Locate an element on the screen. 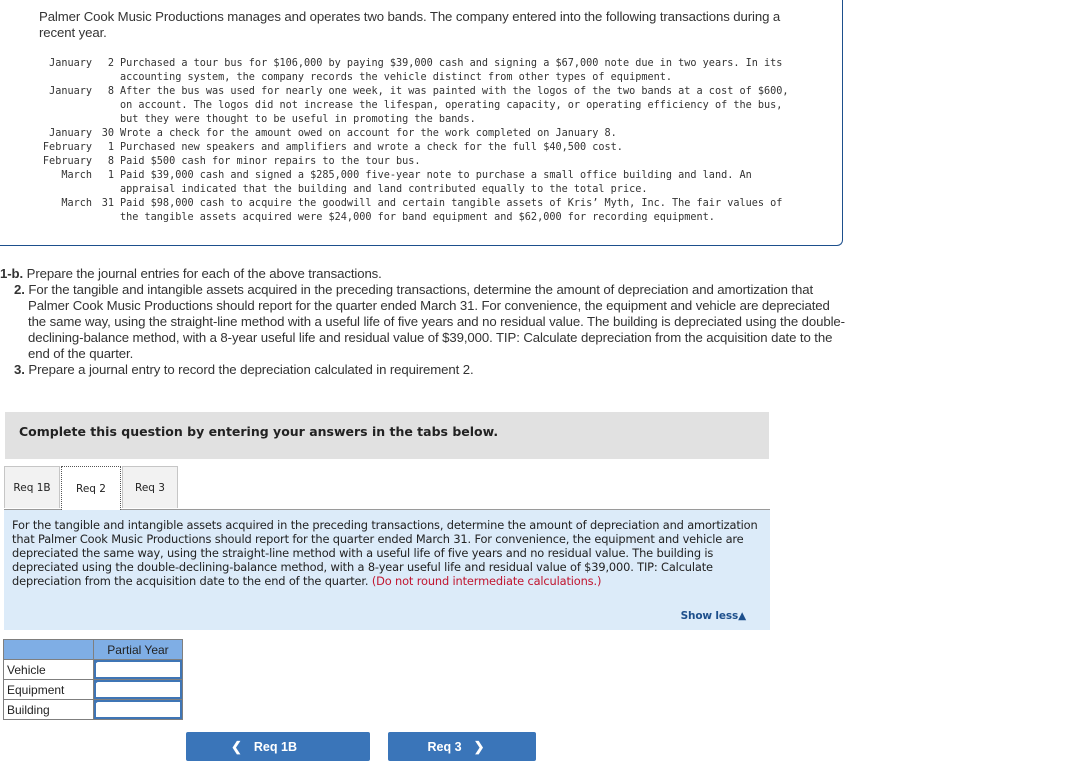 Image resolution: width=1066 pixels, height=782 pixels. show-less-link: Show less▲ is located at coordinates (713, 616).